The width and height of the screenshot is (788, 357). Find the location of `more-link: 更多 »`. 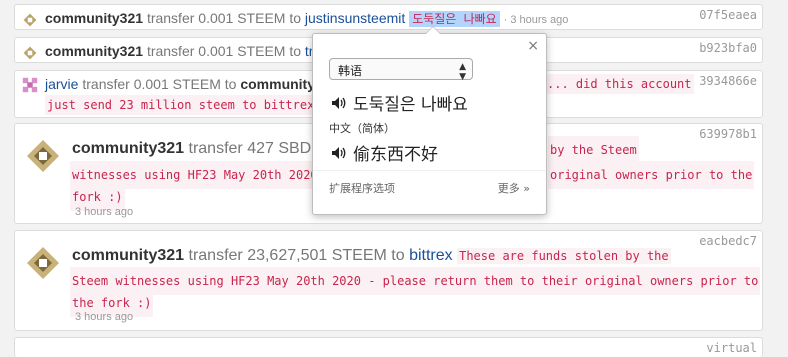

more-link: 更多 » is located at coordinates (514, 188).